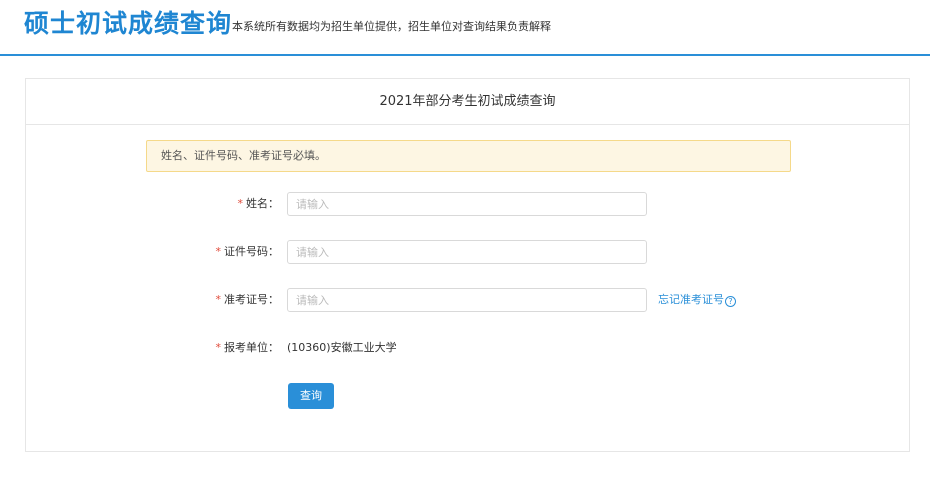 This screenshot has width=930, height=477. I want to click on id-number-label: * 证件号码：, so click(248, 252).